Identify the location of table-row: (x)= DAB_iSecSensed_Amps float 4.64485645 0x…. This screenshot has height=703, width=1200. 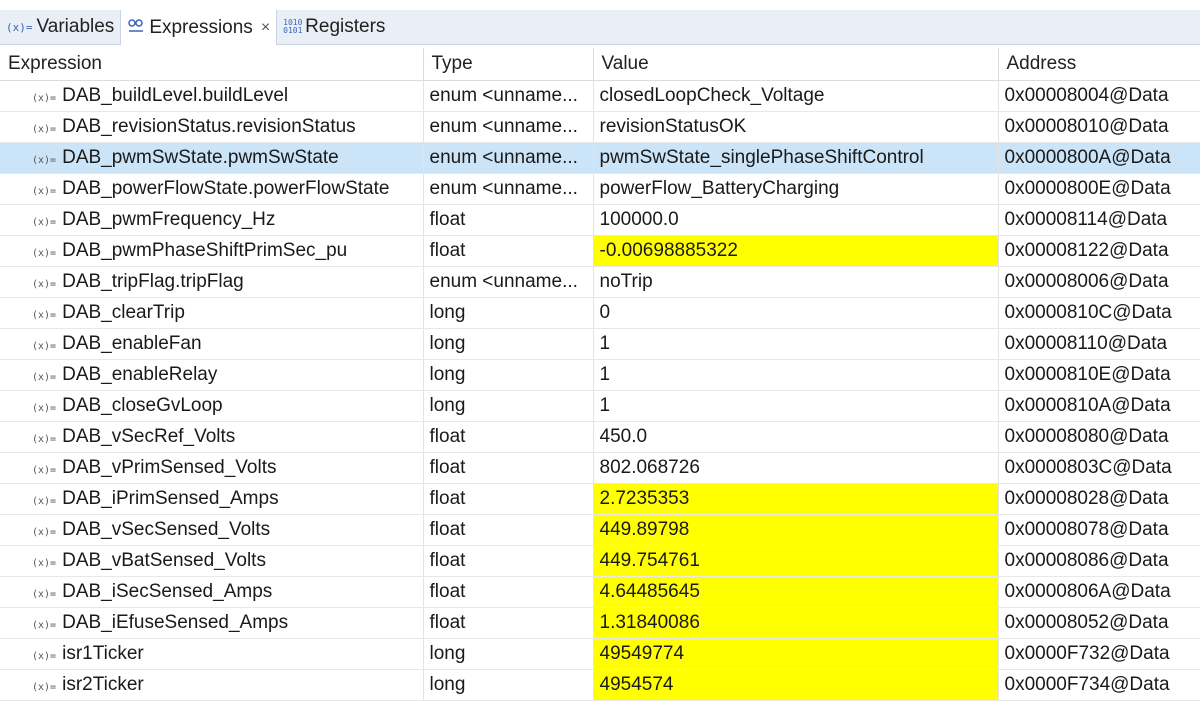
(600, 592).